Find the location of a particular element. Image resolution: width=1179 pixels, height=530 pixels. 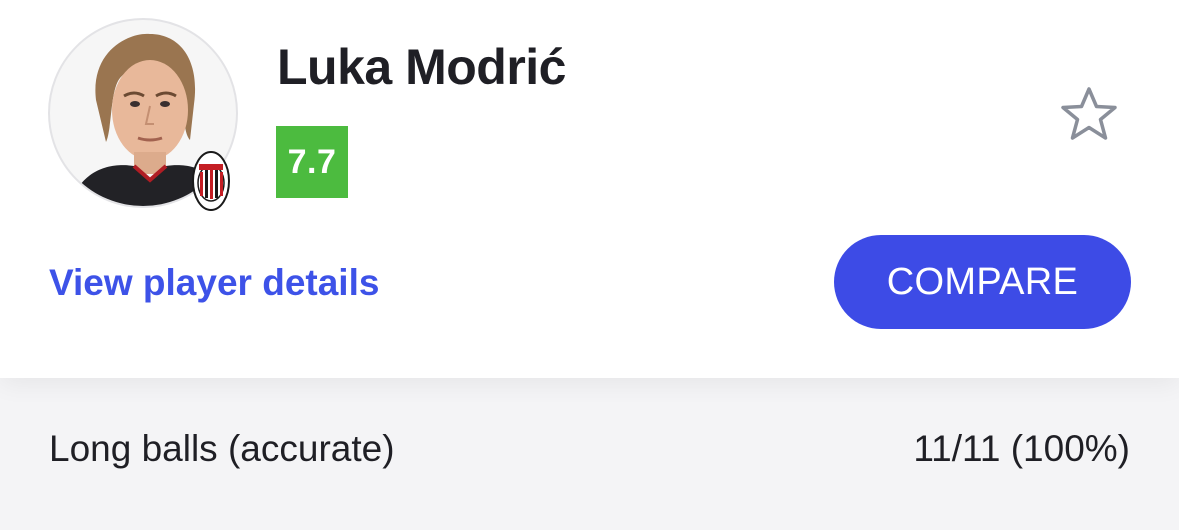

stat-value: 11/11 (100%) is located at coordinates (1021, 448).